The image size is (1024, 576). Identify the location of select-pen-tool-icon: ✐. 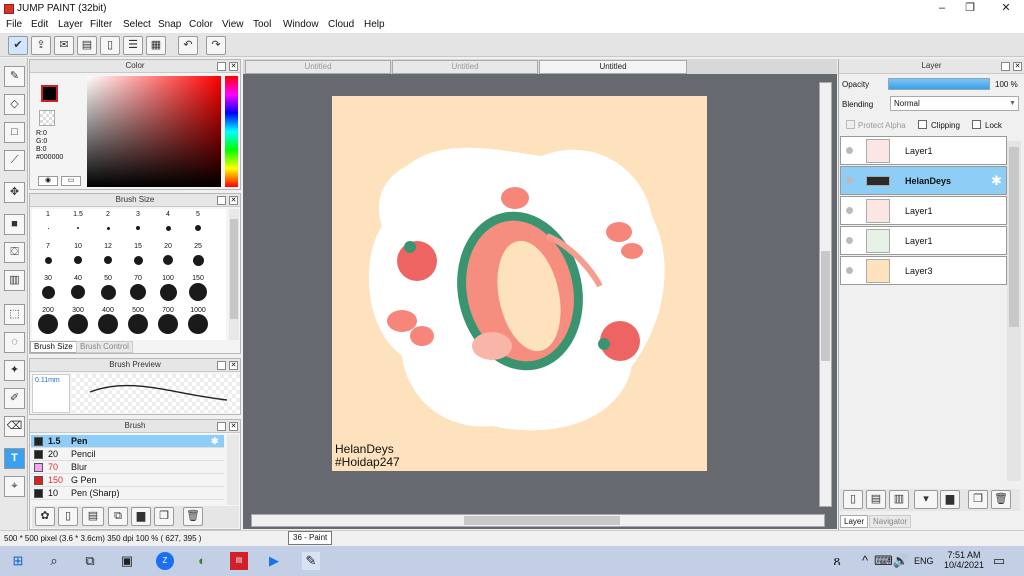
(14, 398).